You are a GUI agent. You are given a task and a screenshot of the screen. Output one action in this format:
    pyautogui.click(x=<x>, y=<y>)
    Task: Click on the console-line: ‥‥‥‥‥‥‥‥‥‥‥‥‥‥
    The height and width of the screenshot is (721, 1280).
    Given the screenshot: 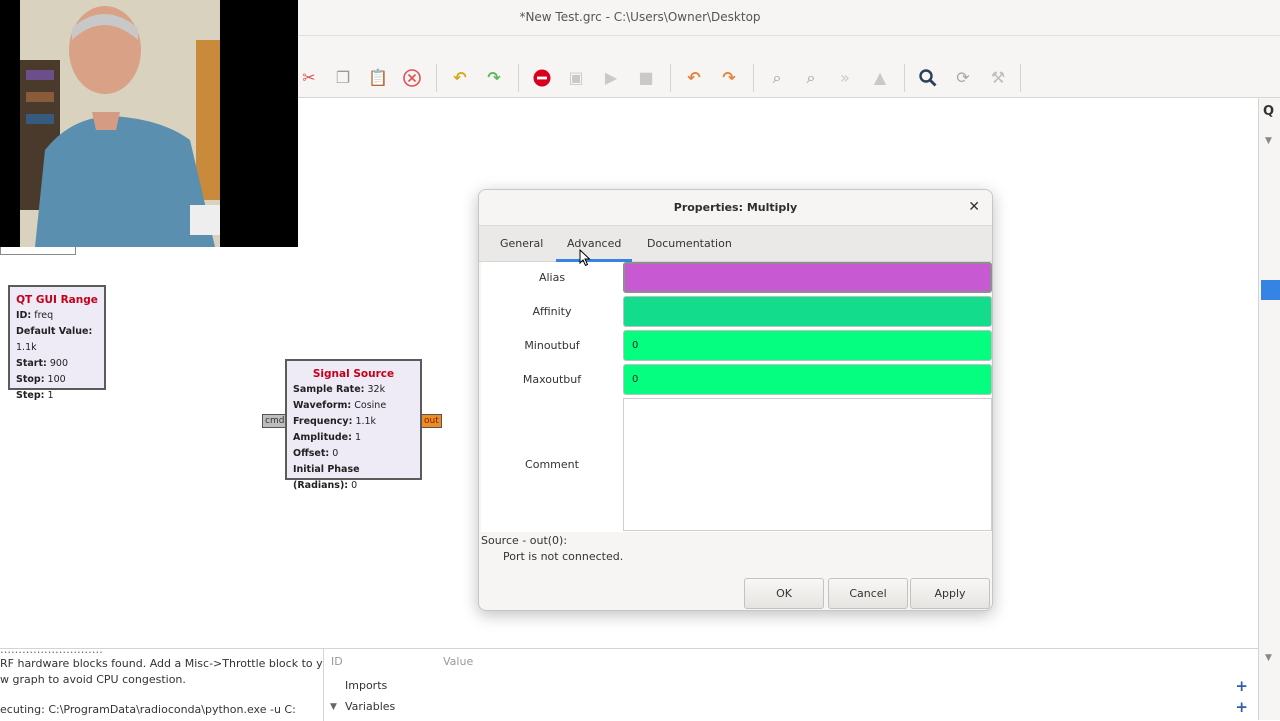 What is the action you would take?
    pyautogui.click(x=51, y=652)
    